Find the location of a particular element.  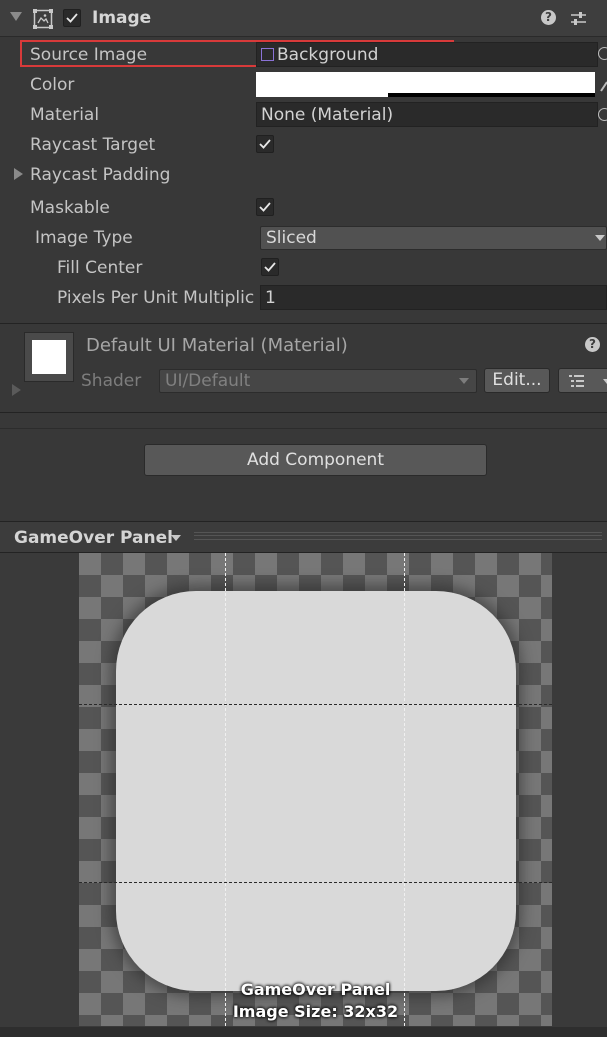

add-component-button: Add Component is located at coordinates (315, 460).